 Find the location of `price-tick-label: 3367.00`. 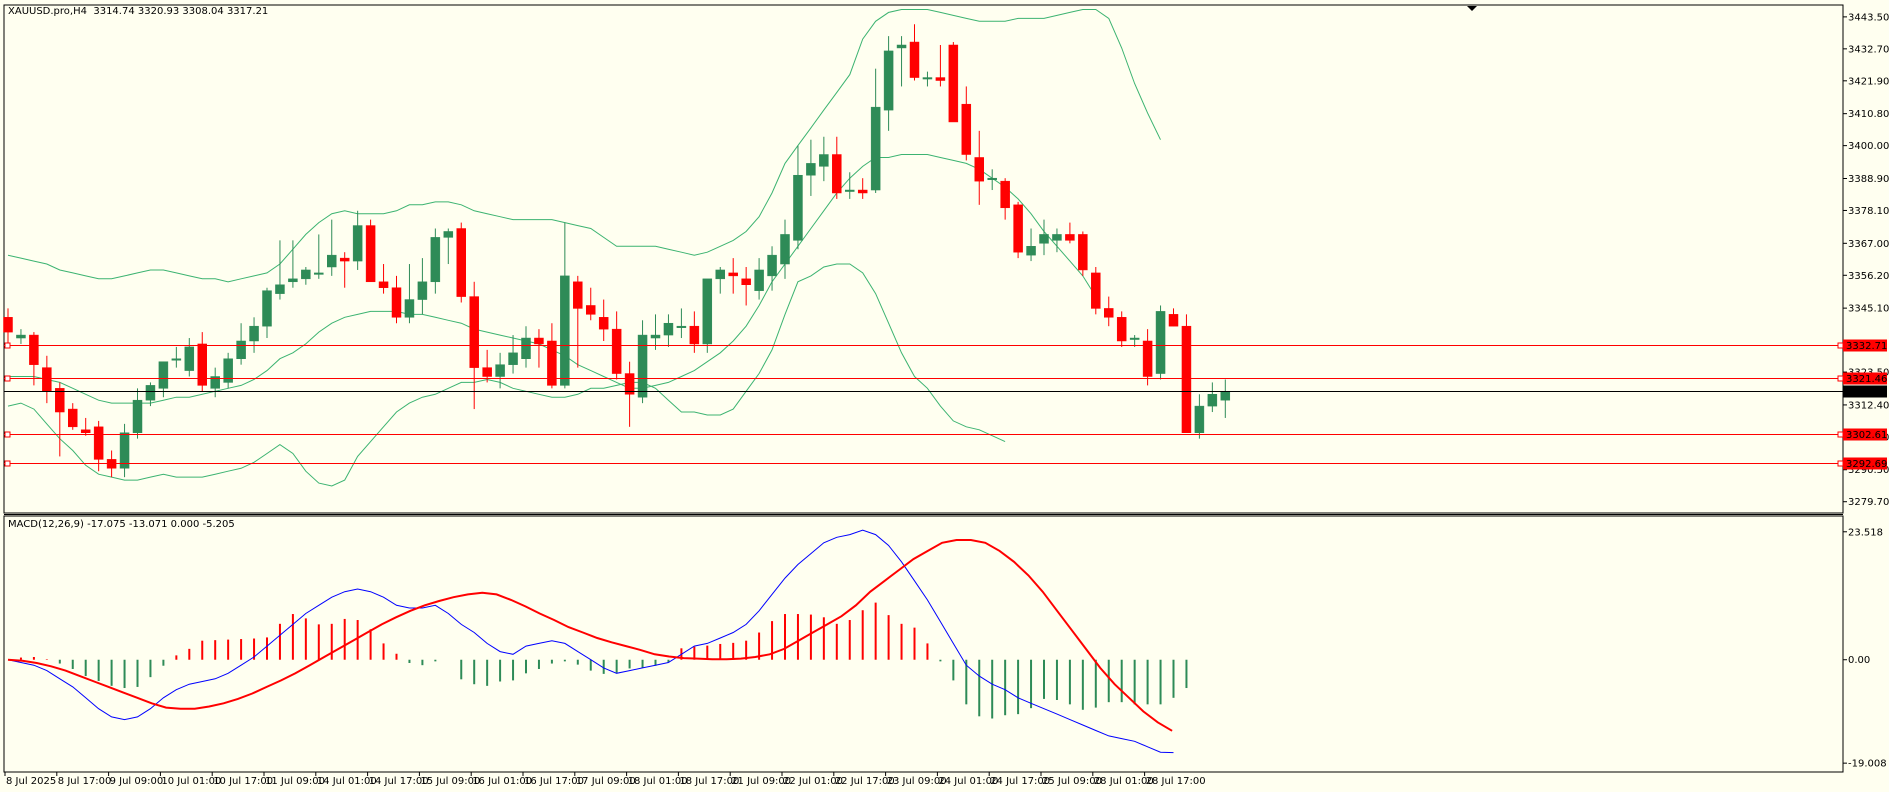

price-tick-label: 3367.00 is located at coordinates (1868, 244).